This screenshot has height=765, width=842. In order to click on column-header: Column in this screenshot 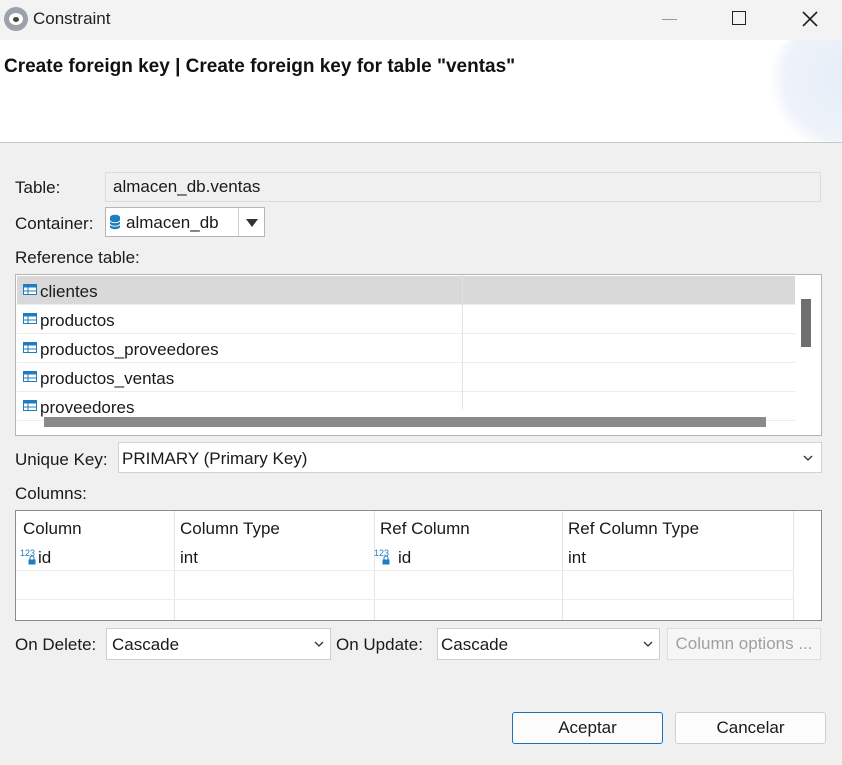, I will do `click(52, 529)`.